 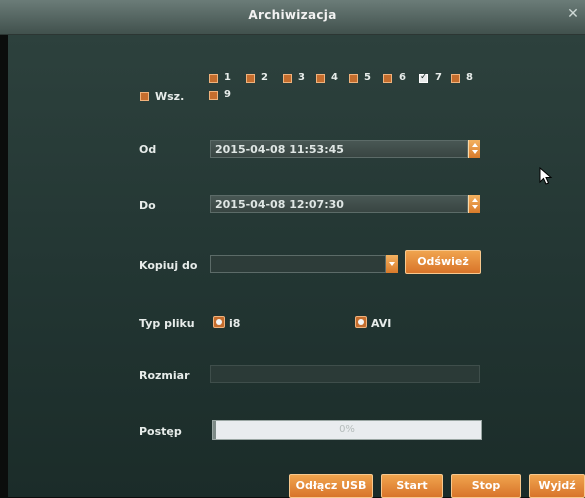 I want to click on file-type-i8-label: i8, so click(x=235, y=323).